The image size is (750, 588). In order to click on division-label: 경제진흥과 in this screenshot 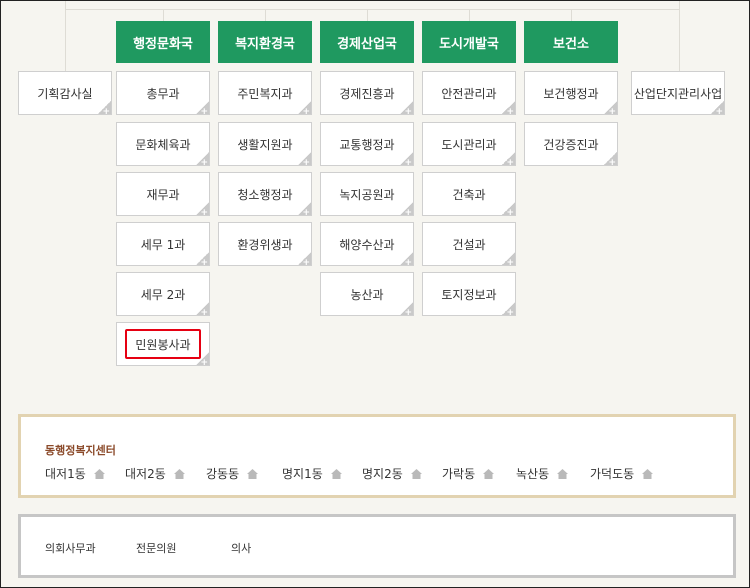, I will do `click(367, 93)`.